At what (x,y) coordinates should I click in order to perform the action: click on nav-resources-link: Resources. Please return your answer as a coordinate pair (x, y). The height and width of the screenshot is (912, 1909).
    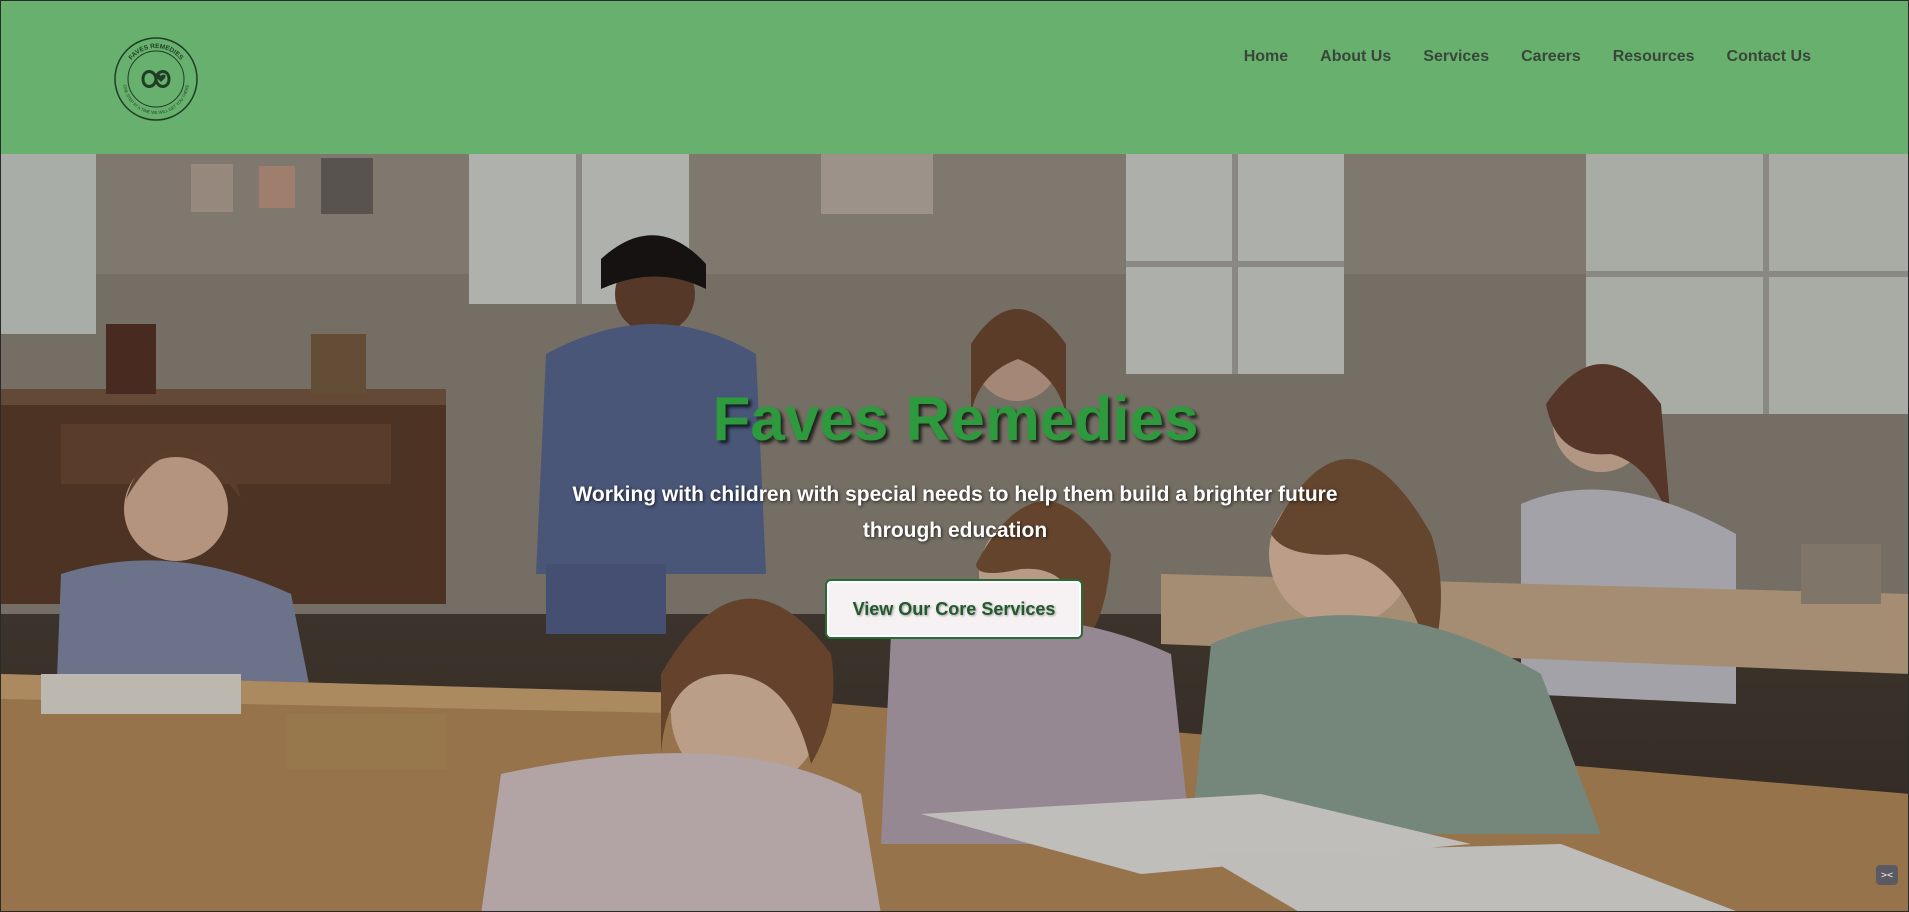
    Looking at the image, I should click on (1654, 57).